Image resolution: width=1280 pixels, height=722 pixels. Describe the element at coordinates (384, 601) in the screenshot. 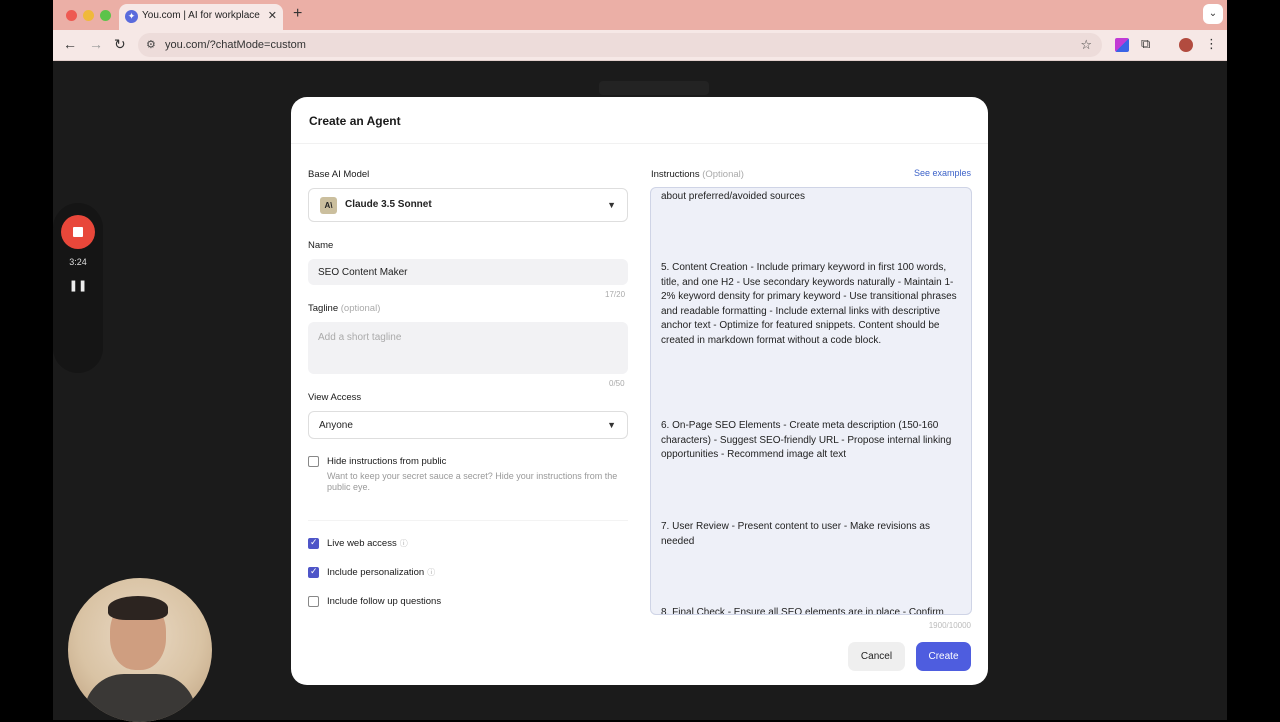

I see `option-label: Include follow up questions` at that location.